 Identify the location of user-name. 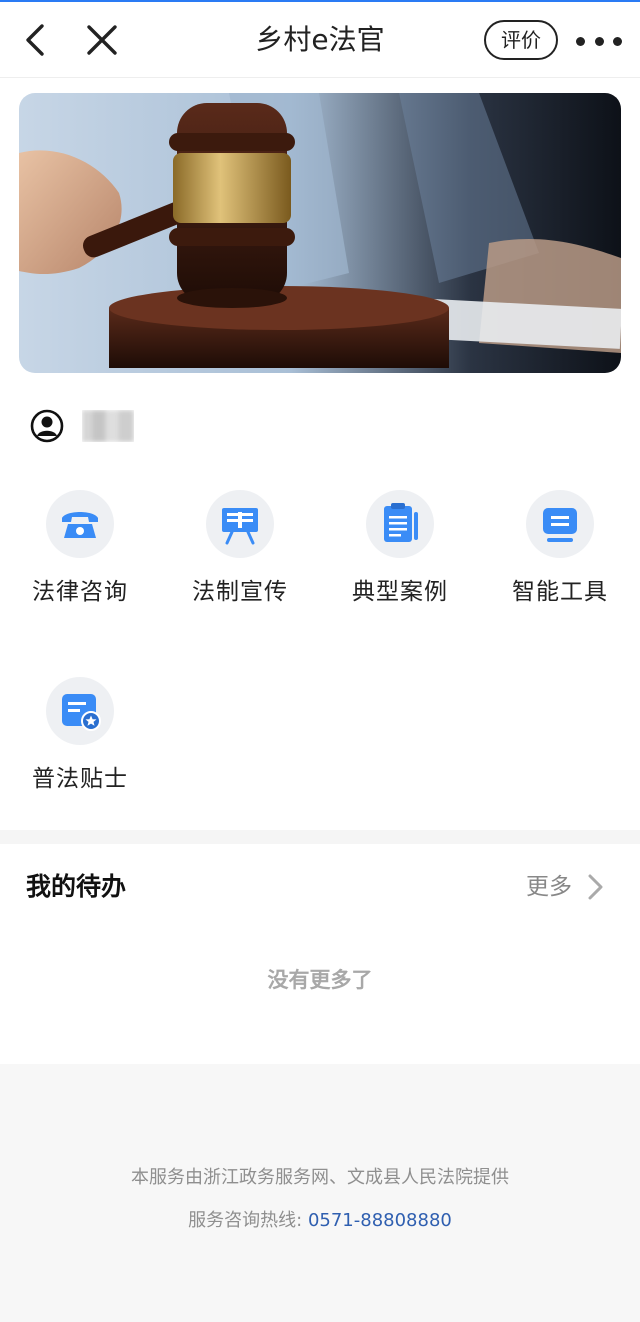
(108, 426).